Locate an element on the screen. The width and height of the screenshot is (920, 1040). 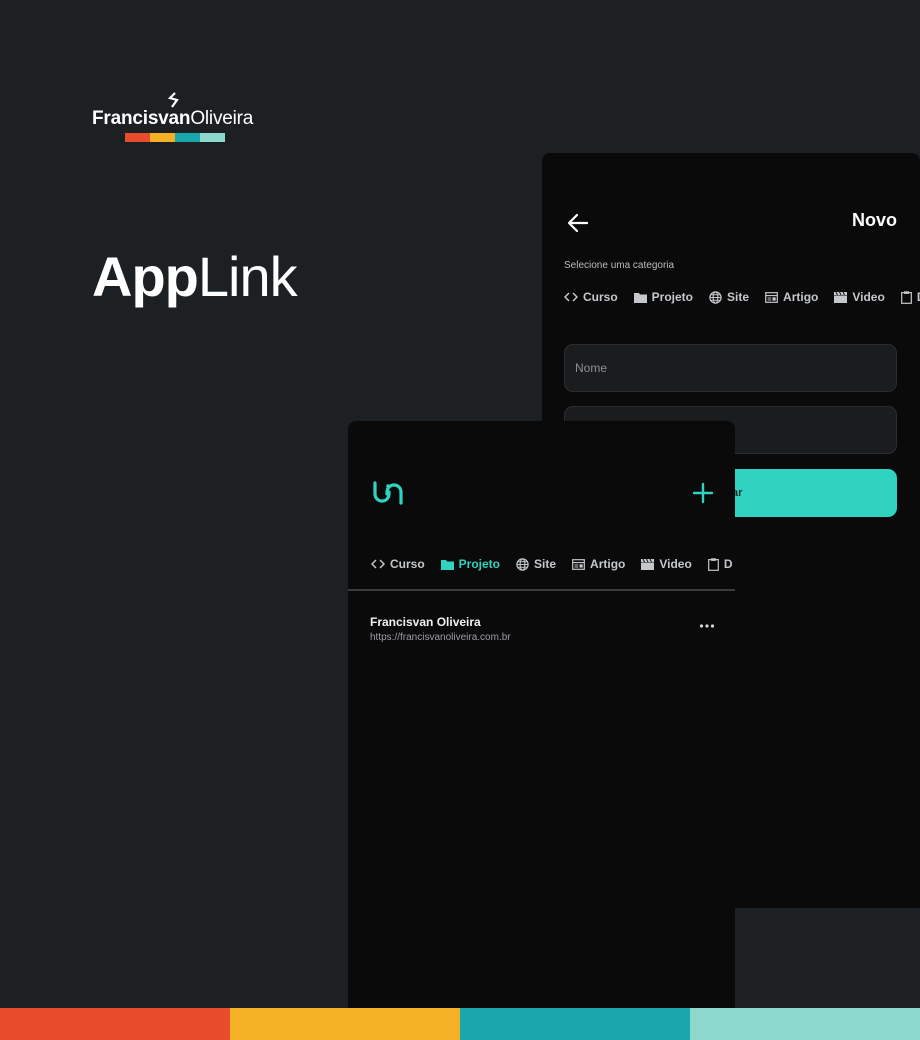
brand-color-bars is located at coordinates (175, 137).